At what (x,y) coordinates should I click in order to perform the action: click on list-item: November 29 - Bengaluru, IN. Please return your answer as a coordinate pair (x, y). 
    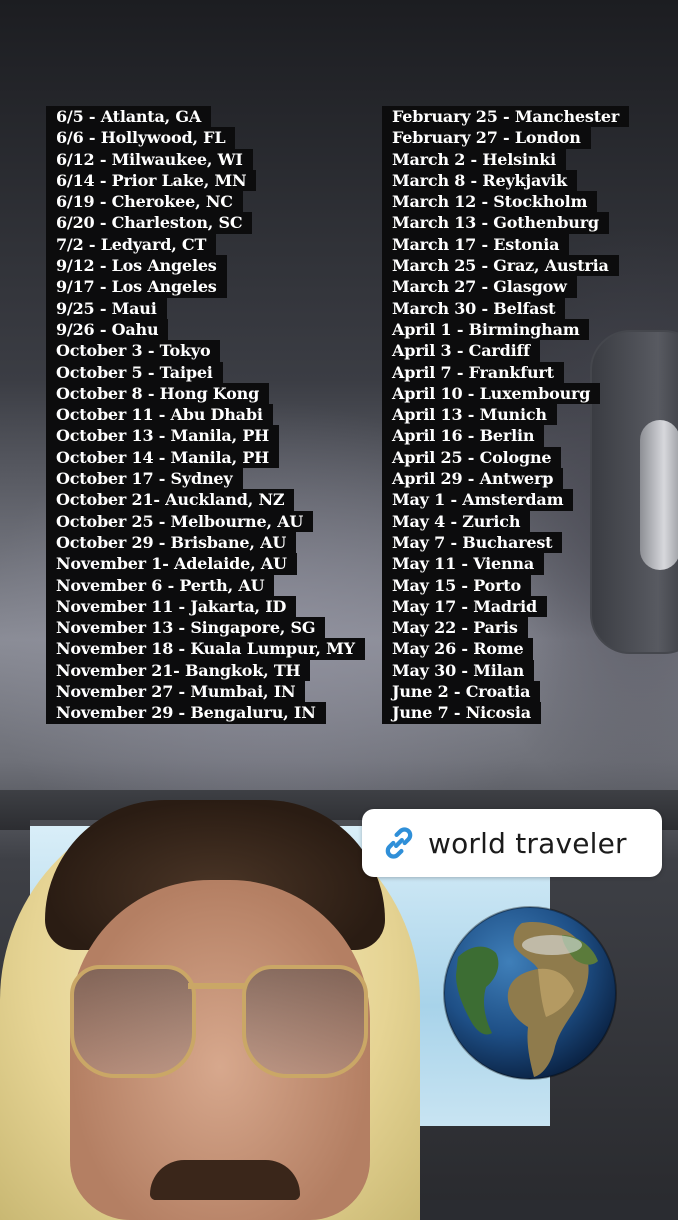
    Looking at the image, I should click on (205, 713).